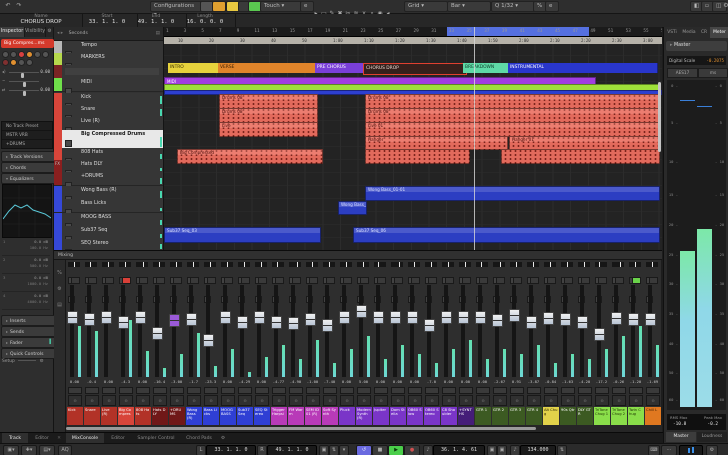  Describe the element at coordinates (109, 416) in the screenshot. I see `channel-name-label: Live (R)` at that location.